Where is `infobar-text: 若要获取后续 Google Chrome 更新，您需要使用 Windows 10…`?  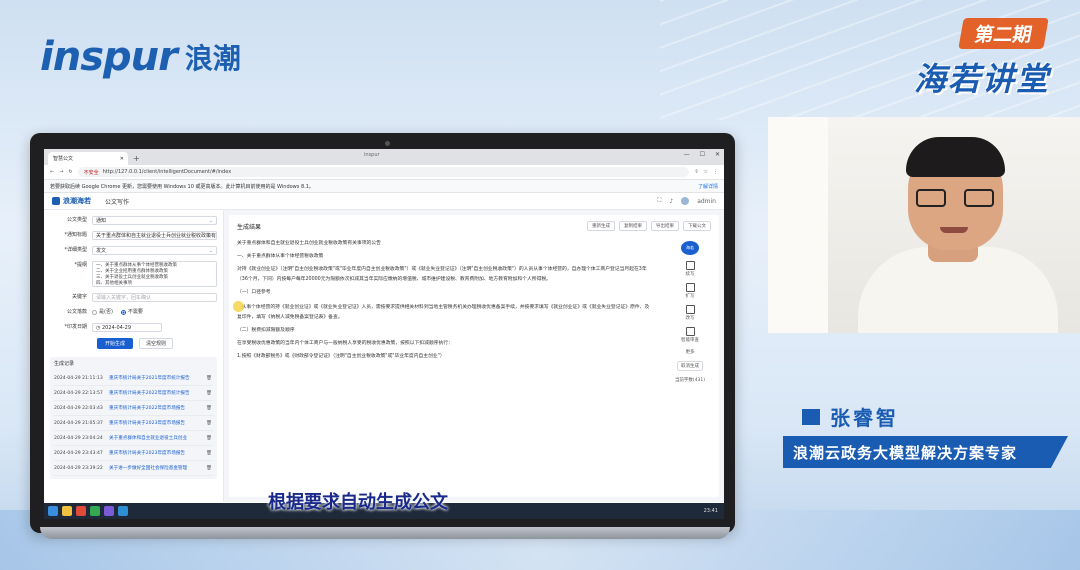
infobar-text: 若要获取后续 Google Chrome 更新，您需要使用 Windows 10… is located at coordinates (182, 186).